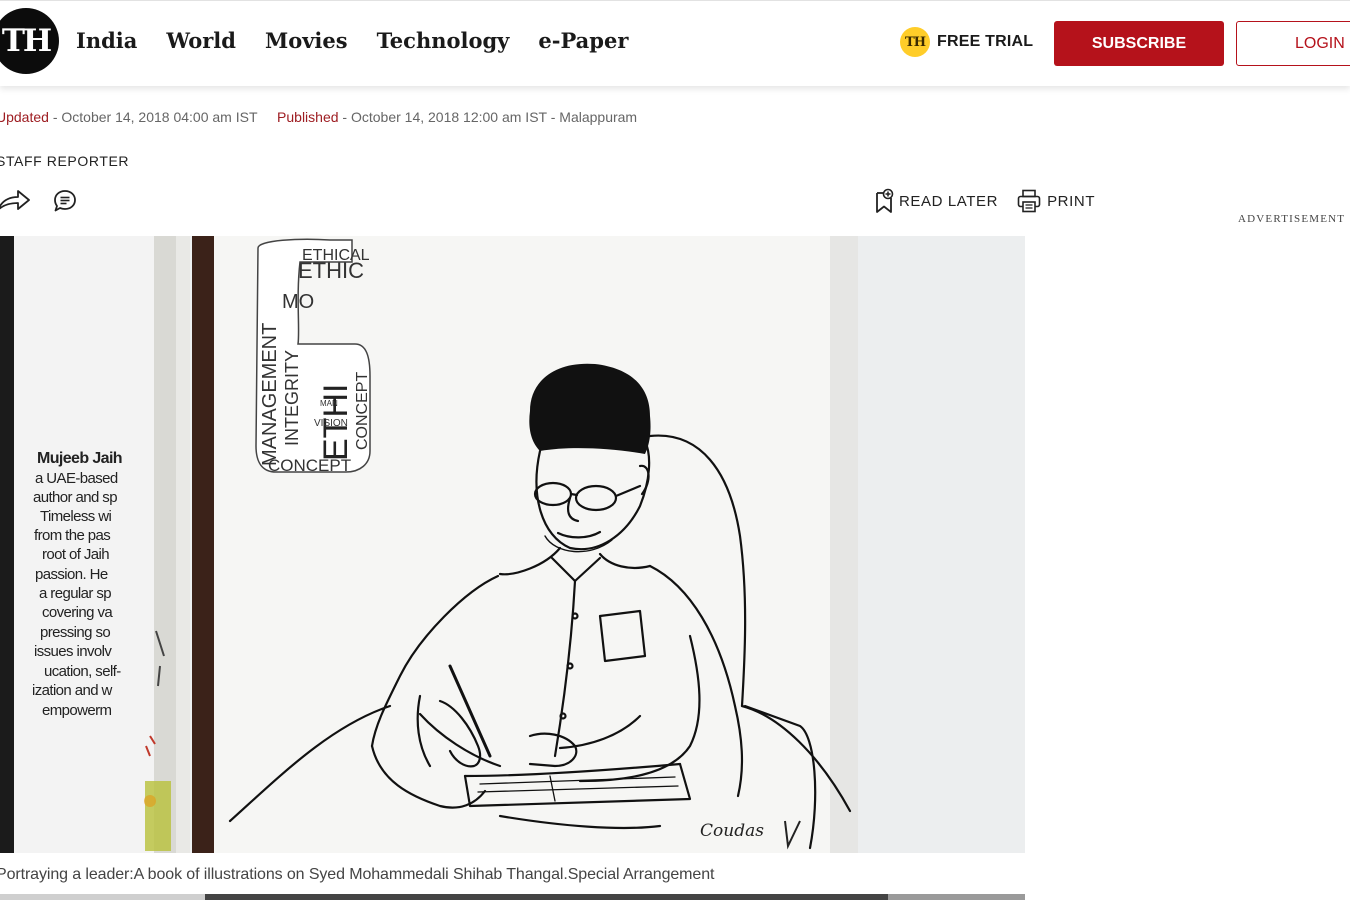 This screenshot has width=1350, height=900. I want to click on article-tools: READ LATER PRINT, so click(984, 201).